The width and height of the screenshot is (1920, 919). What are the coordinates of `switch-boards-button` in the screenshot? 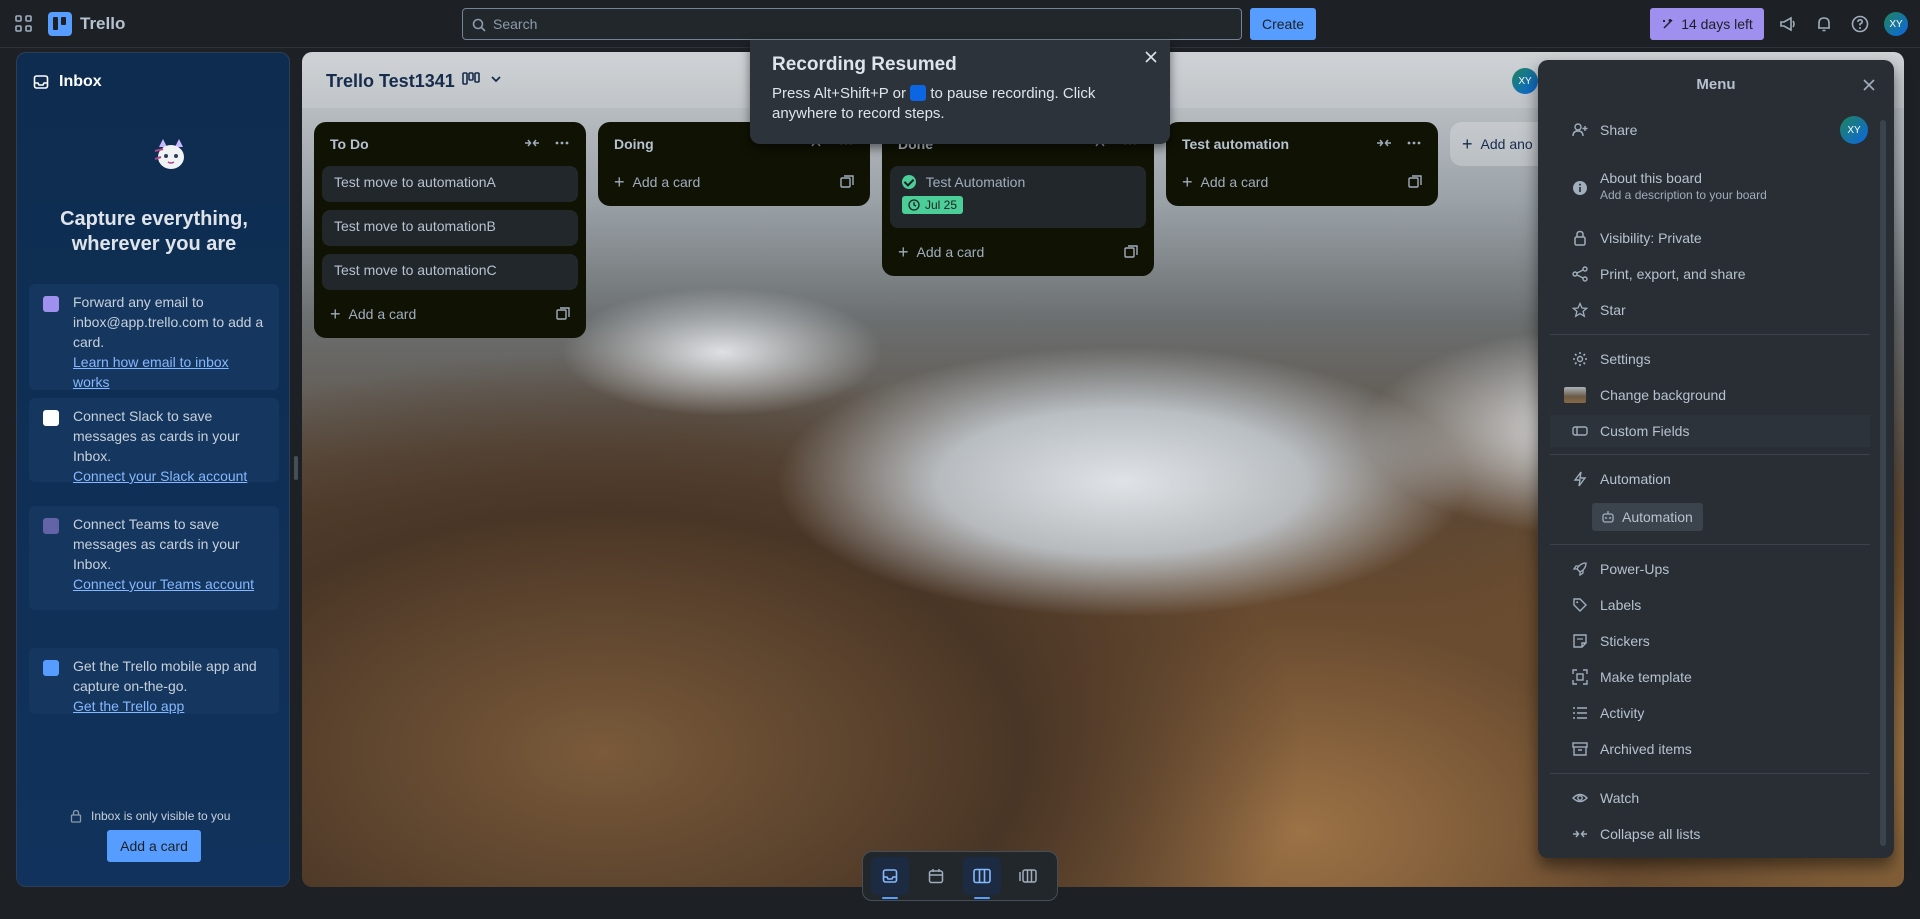 It's located at (1028, 876).